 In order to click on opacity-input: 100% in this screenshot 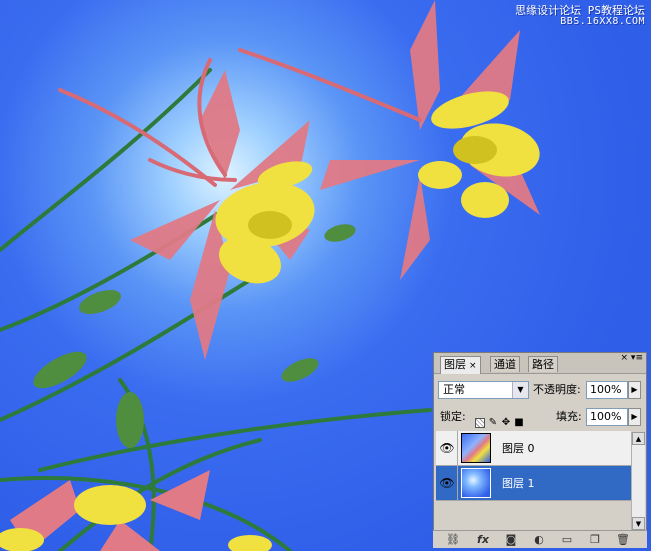, I will do `click(607, 390)`.